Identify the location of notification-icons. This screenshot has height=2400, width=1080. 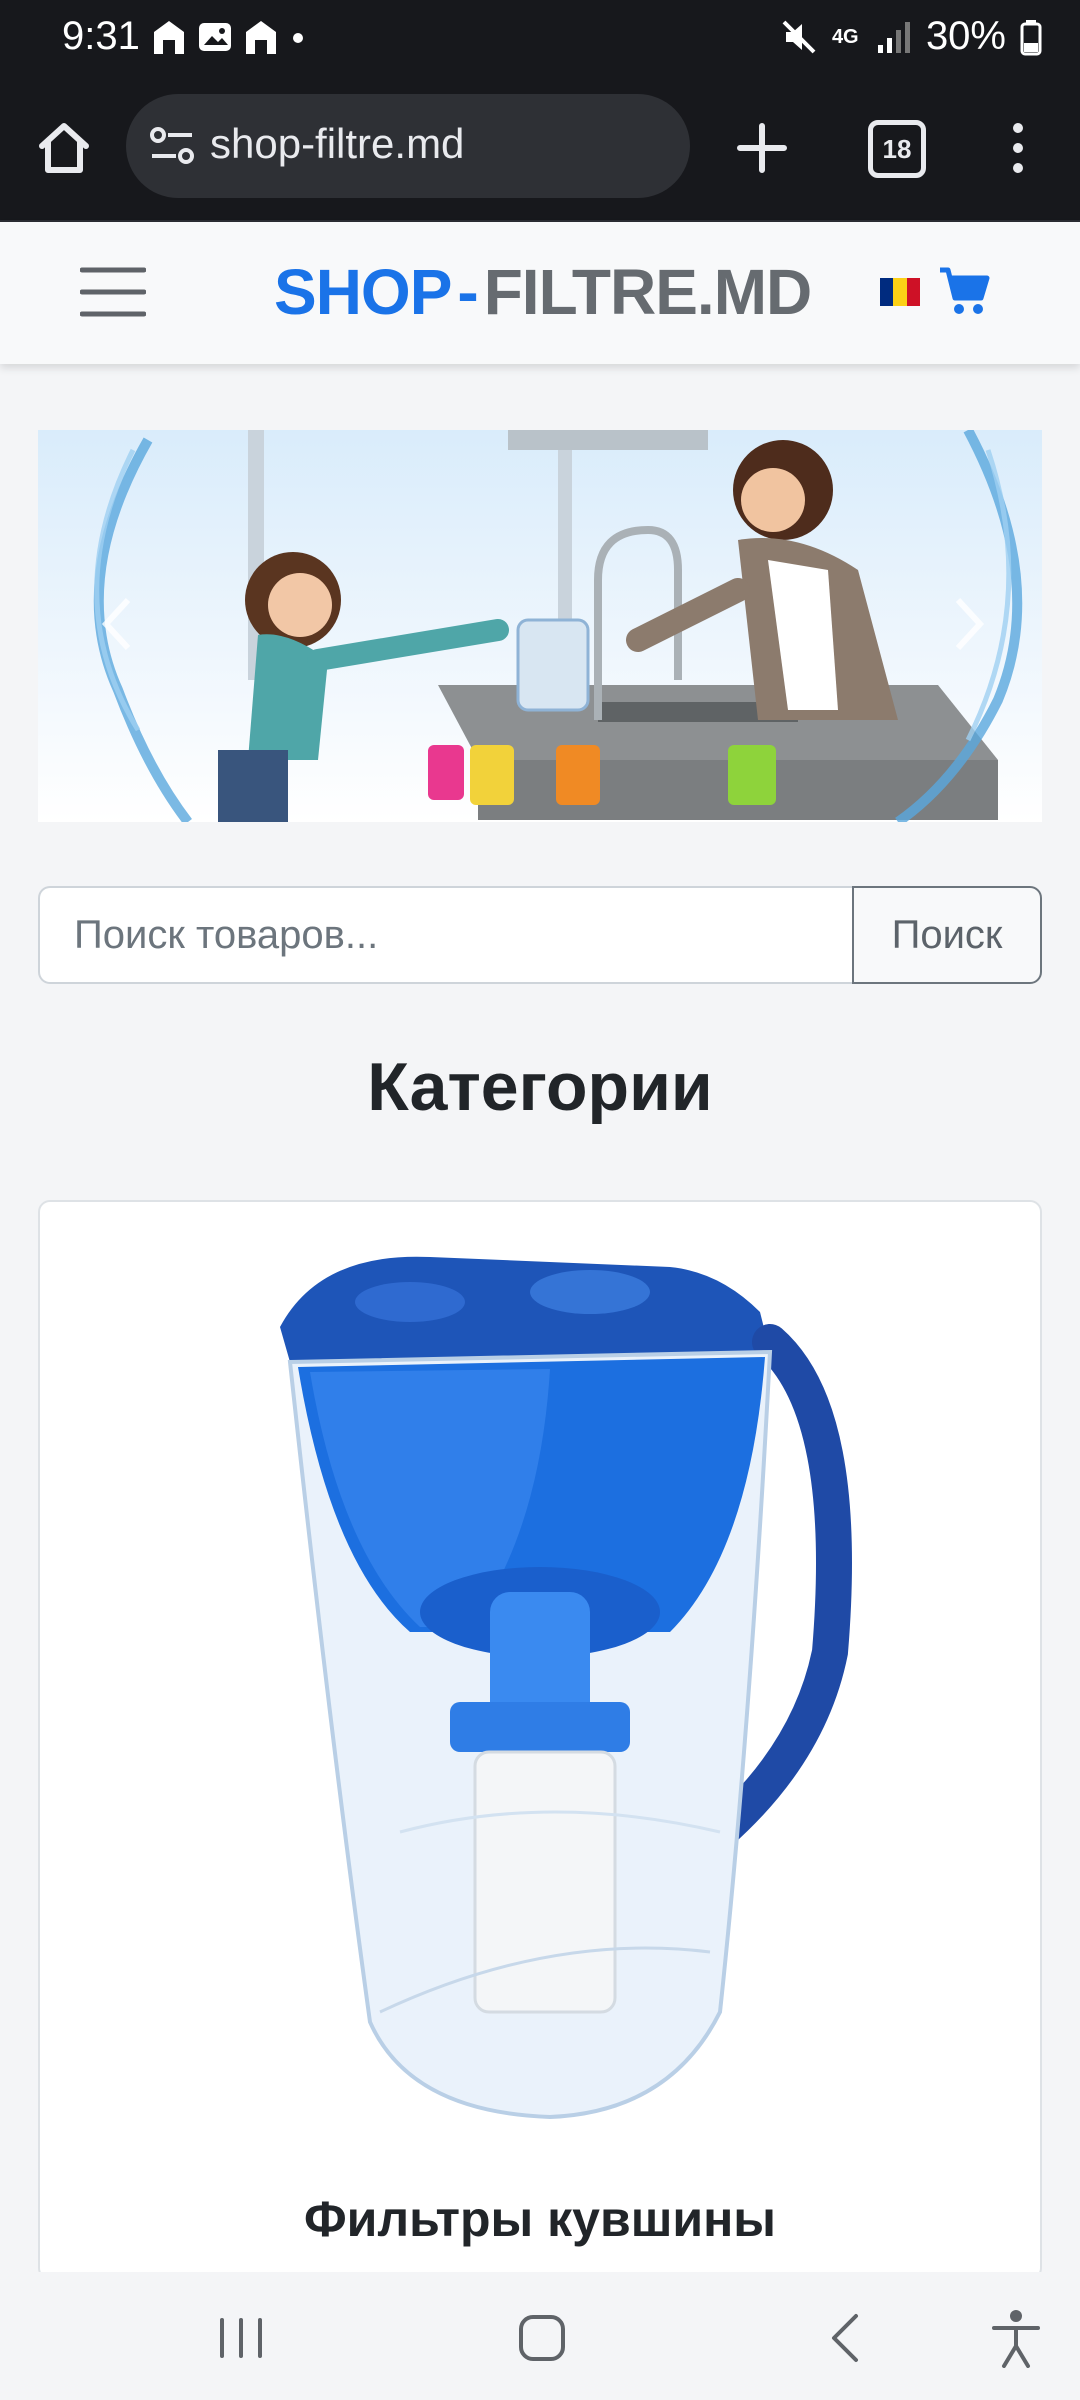
(229, 37).